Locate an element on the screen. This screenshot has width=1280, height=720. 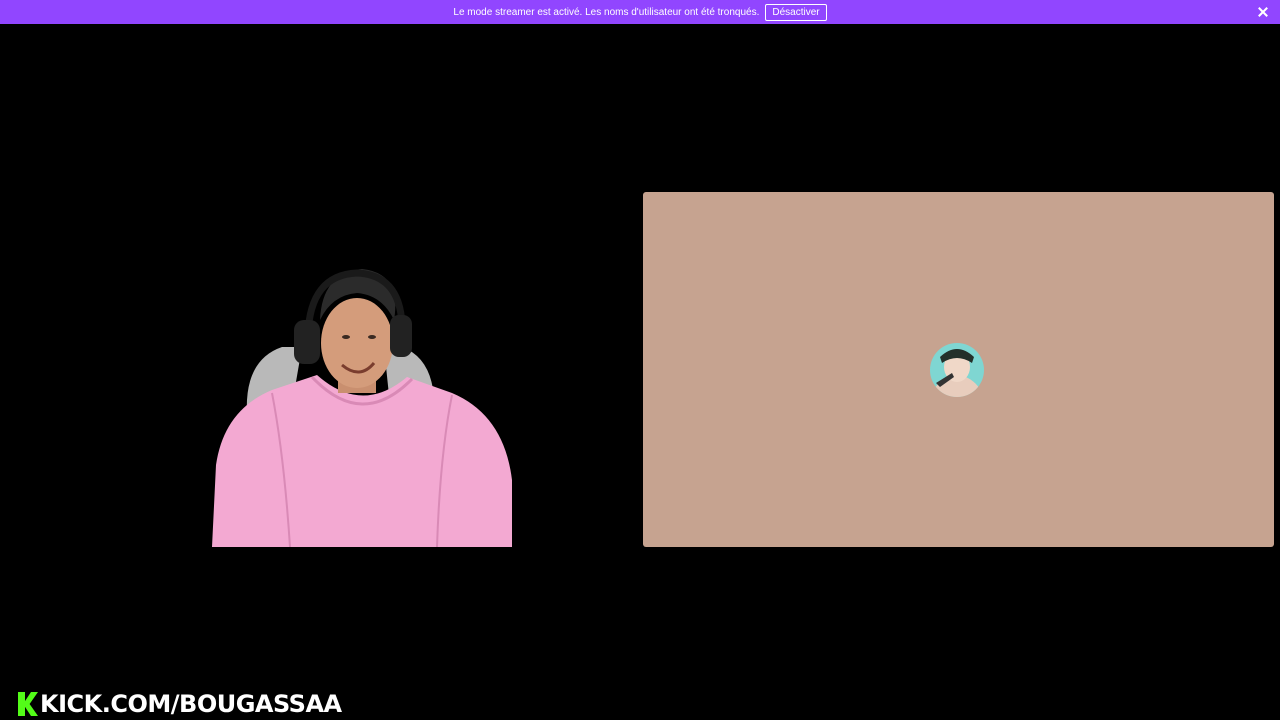
kick-logo-icon is located at coordinates (28, 704).